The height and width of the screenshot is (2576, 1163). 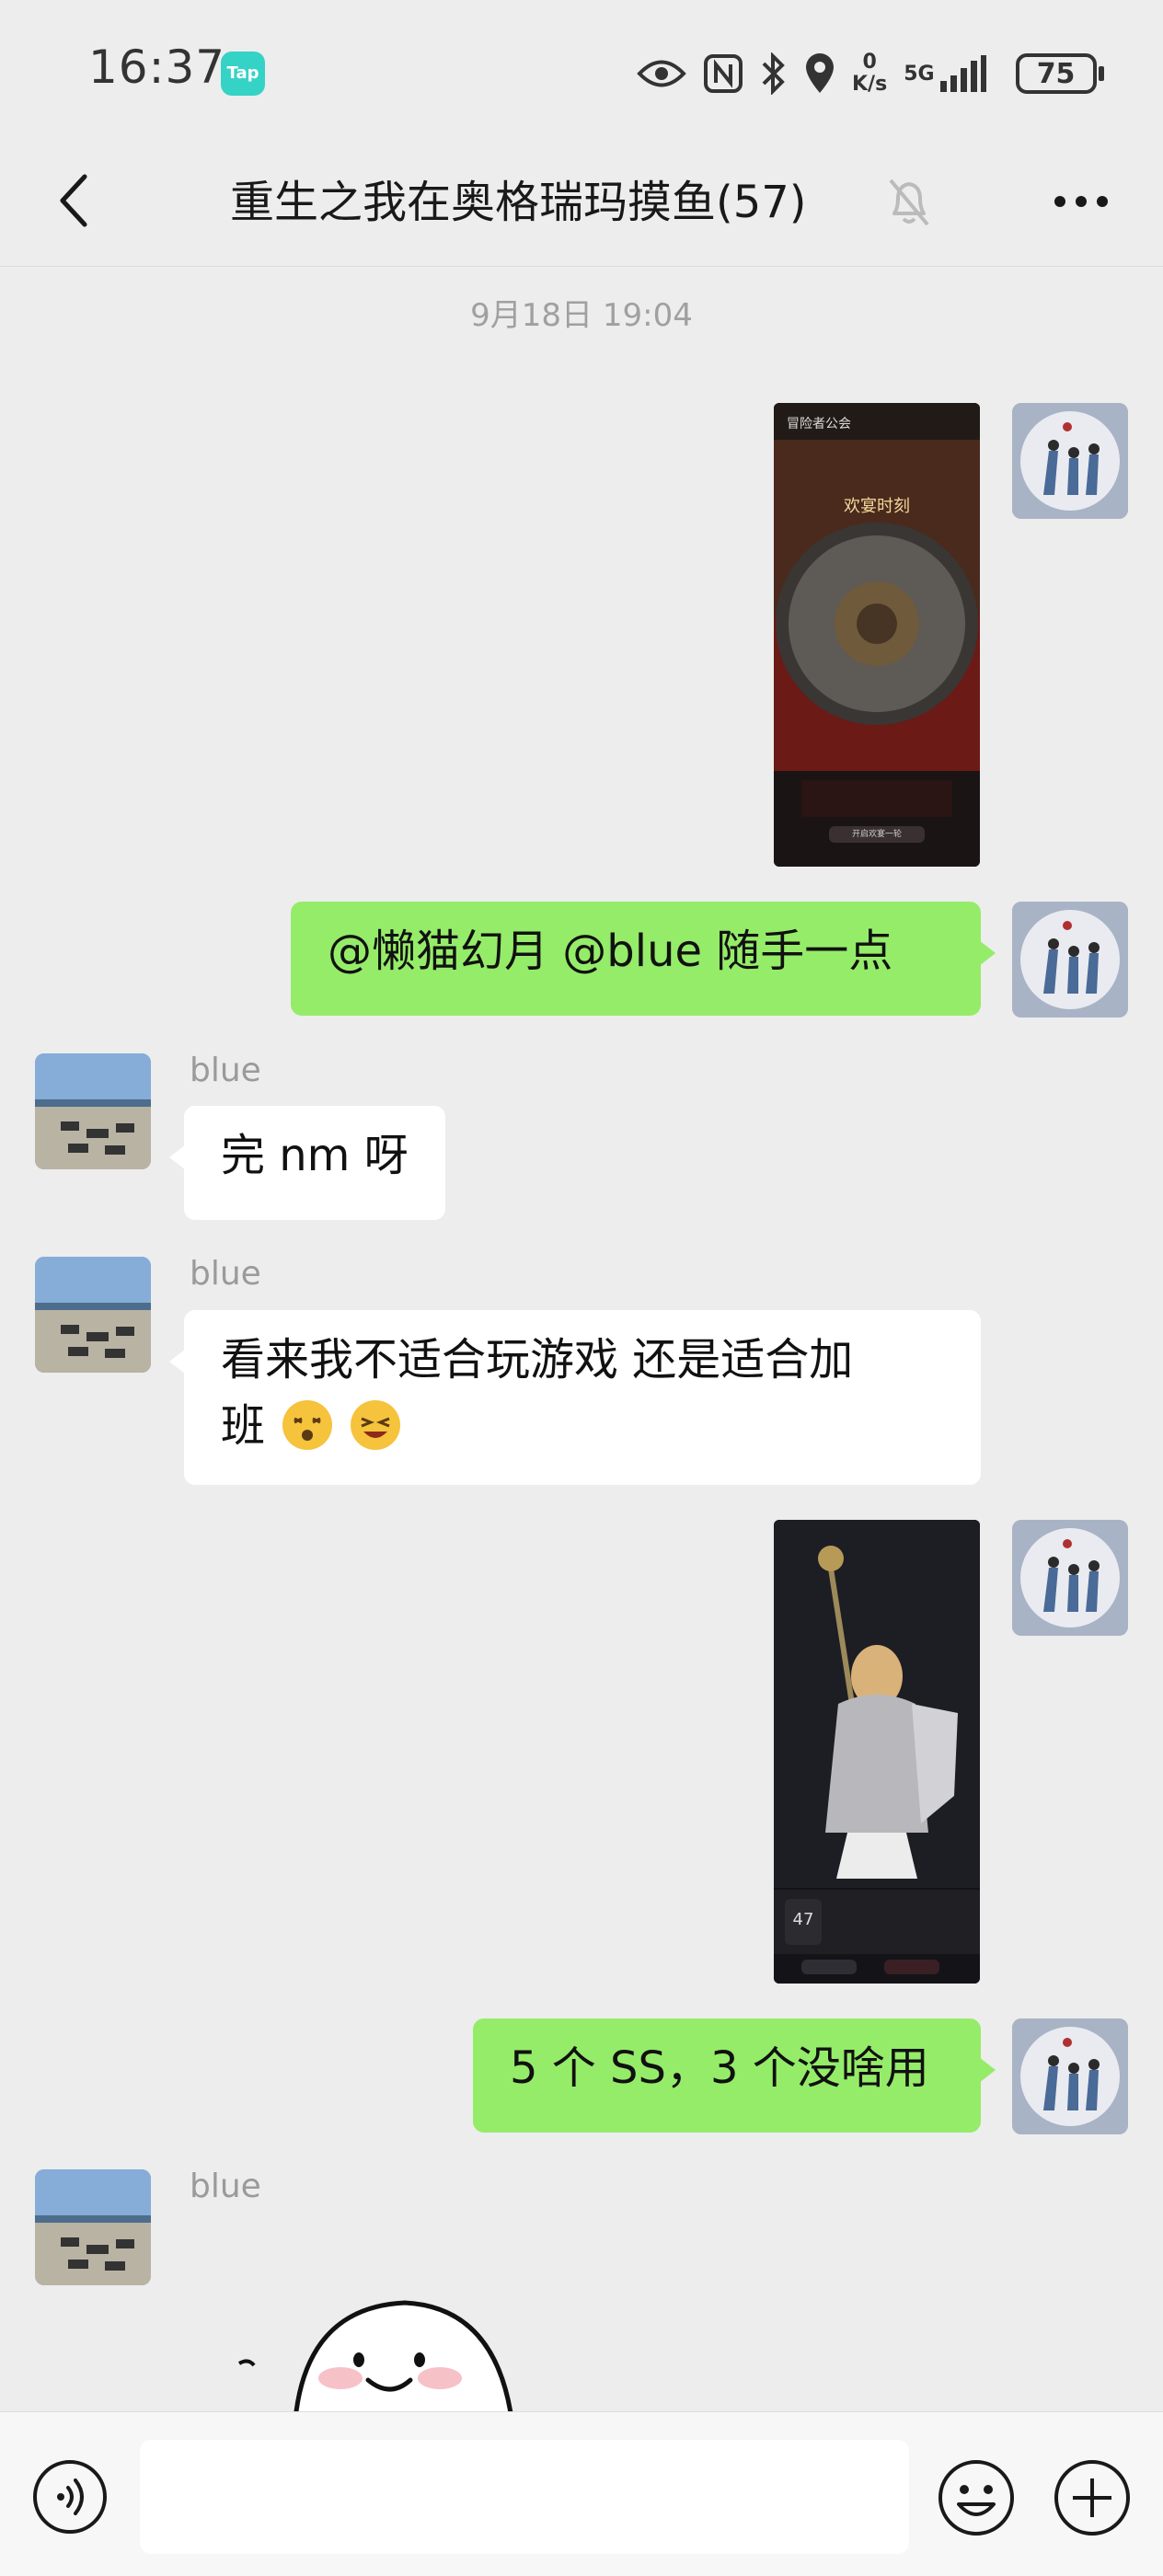 I want to click on message-text-line2: 班, so click(x=582, y=1426).